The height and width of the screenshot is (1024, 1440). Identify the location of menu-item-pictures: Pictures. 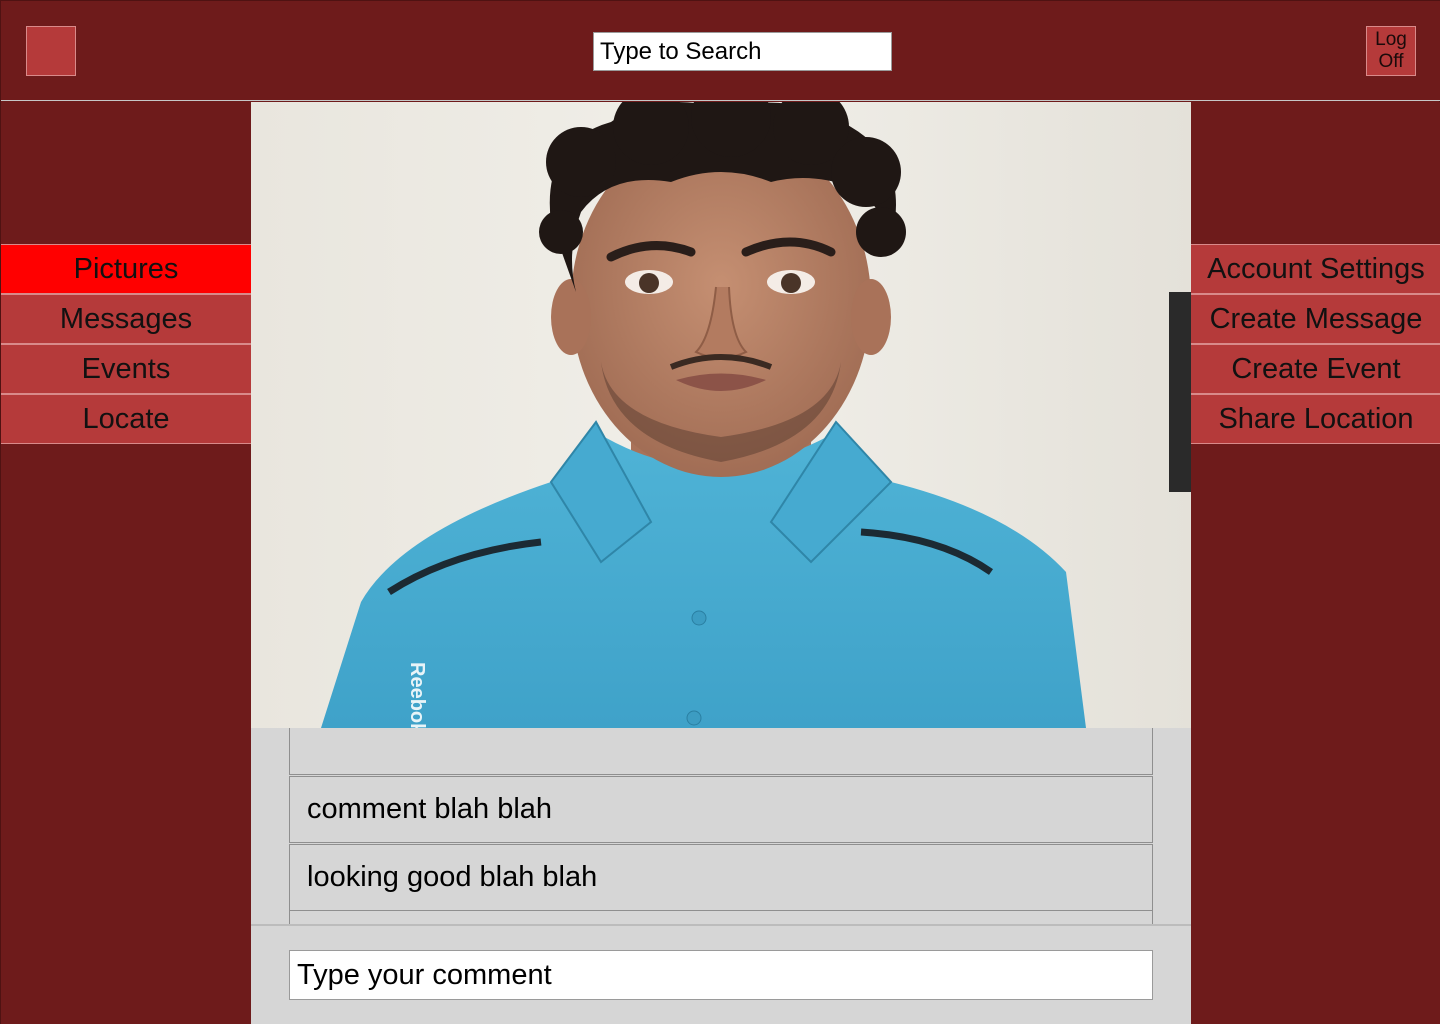
(126, 269).